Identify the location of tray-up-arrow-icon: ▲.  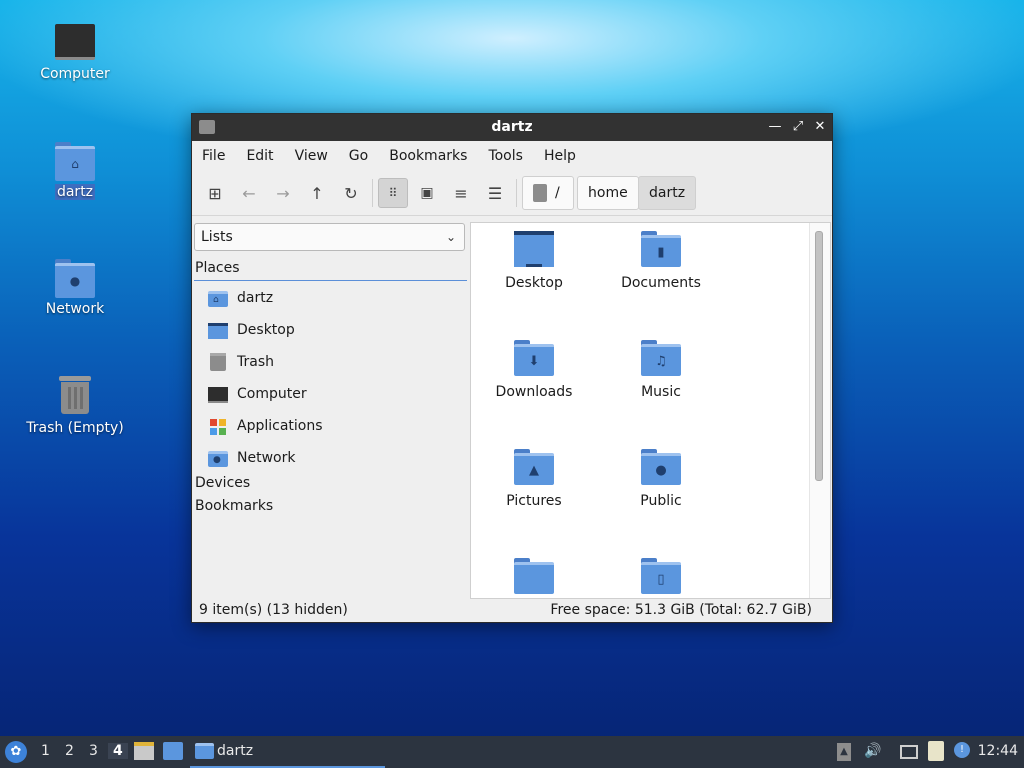
(844, 752).